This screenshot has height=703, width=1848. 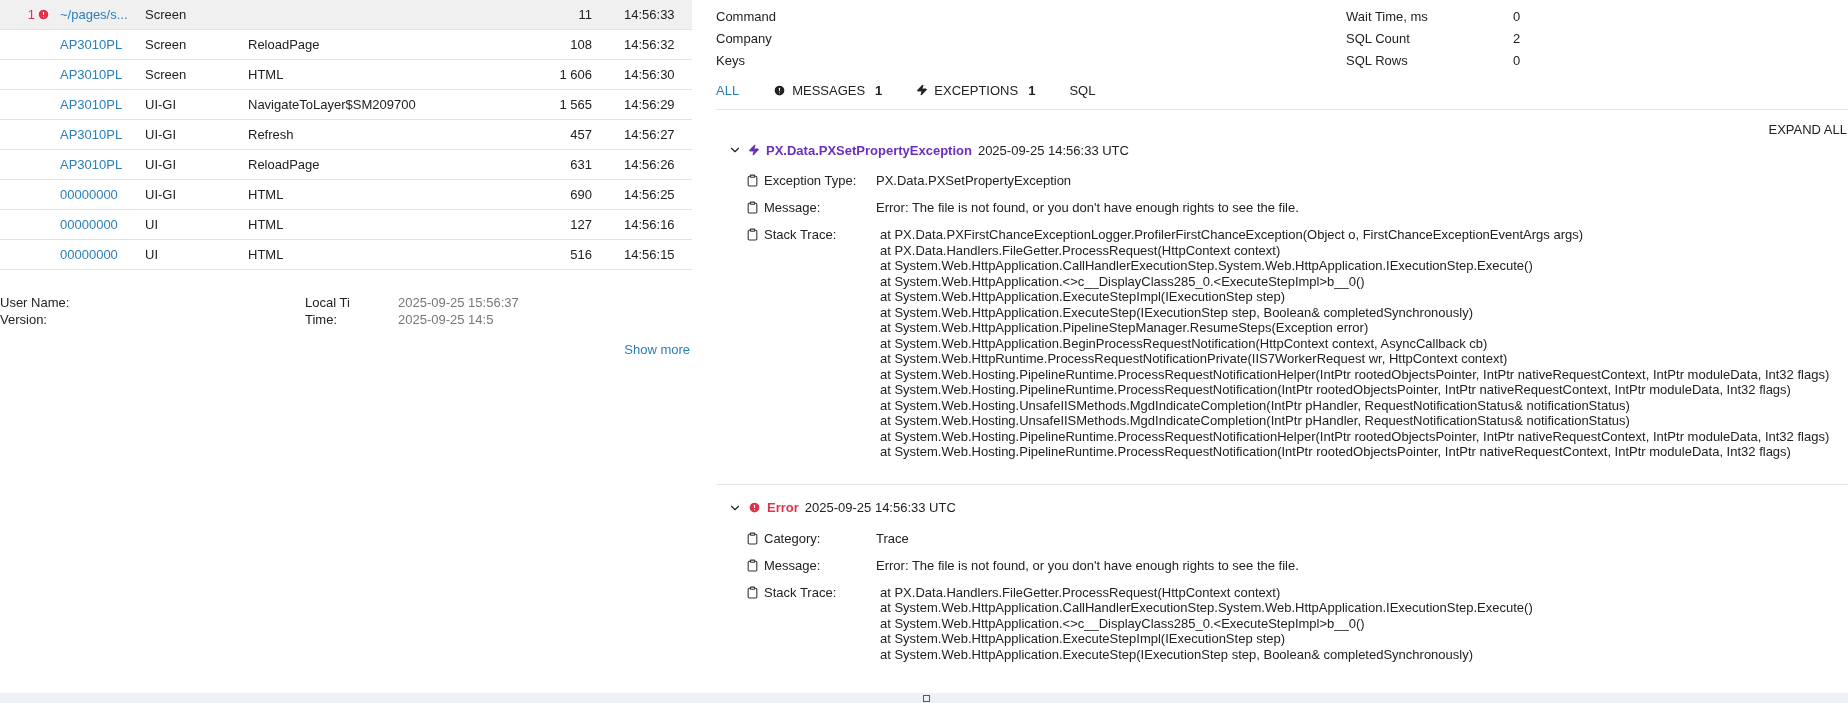 What do you see at coordinates (580, 44) in the screenshot?
I see `request-count: 108` at bounding box center [580, 44].